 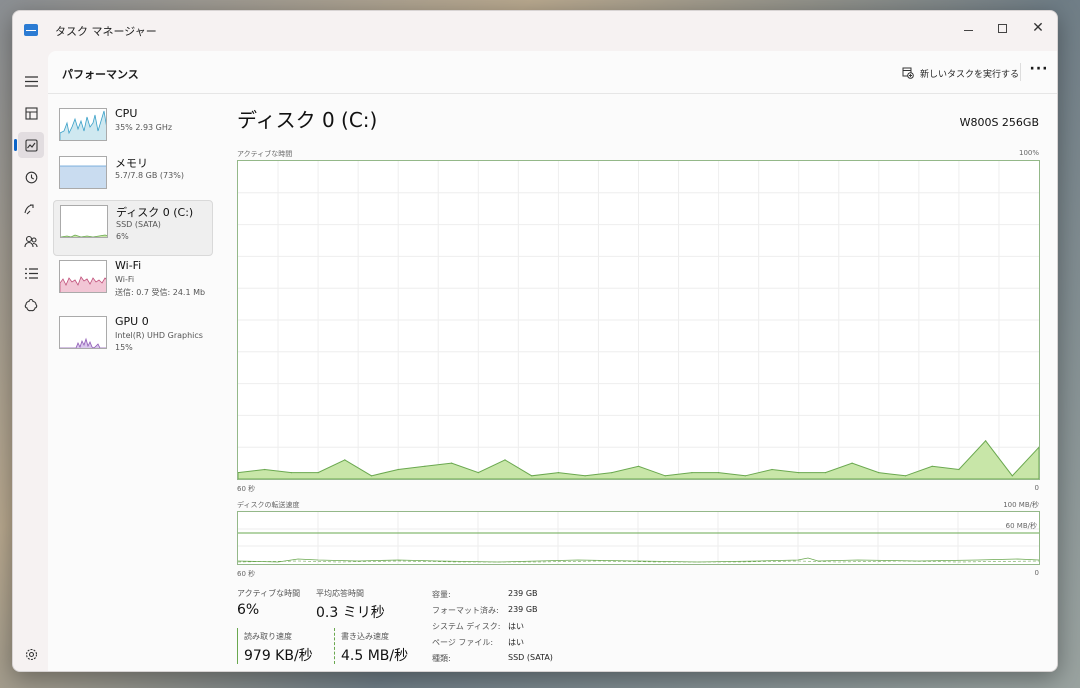 I want to click on page-file-value: はい, so click(x=516, y=642).